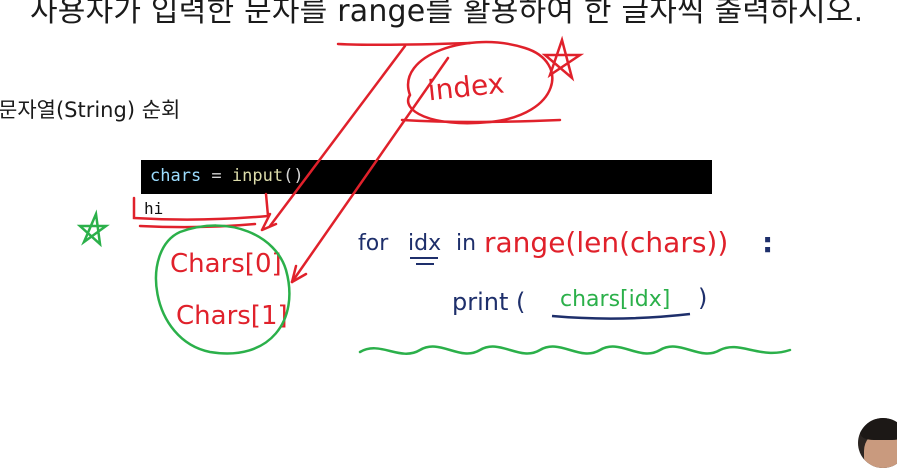 The width and height of the screenshot is (897, 468). I want to click on elements-circle, so click(222, 289).